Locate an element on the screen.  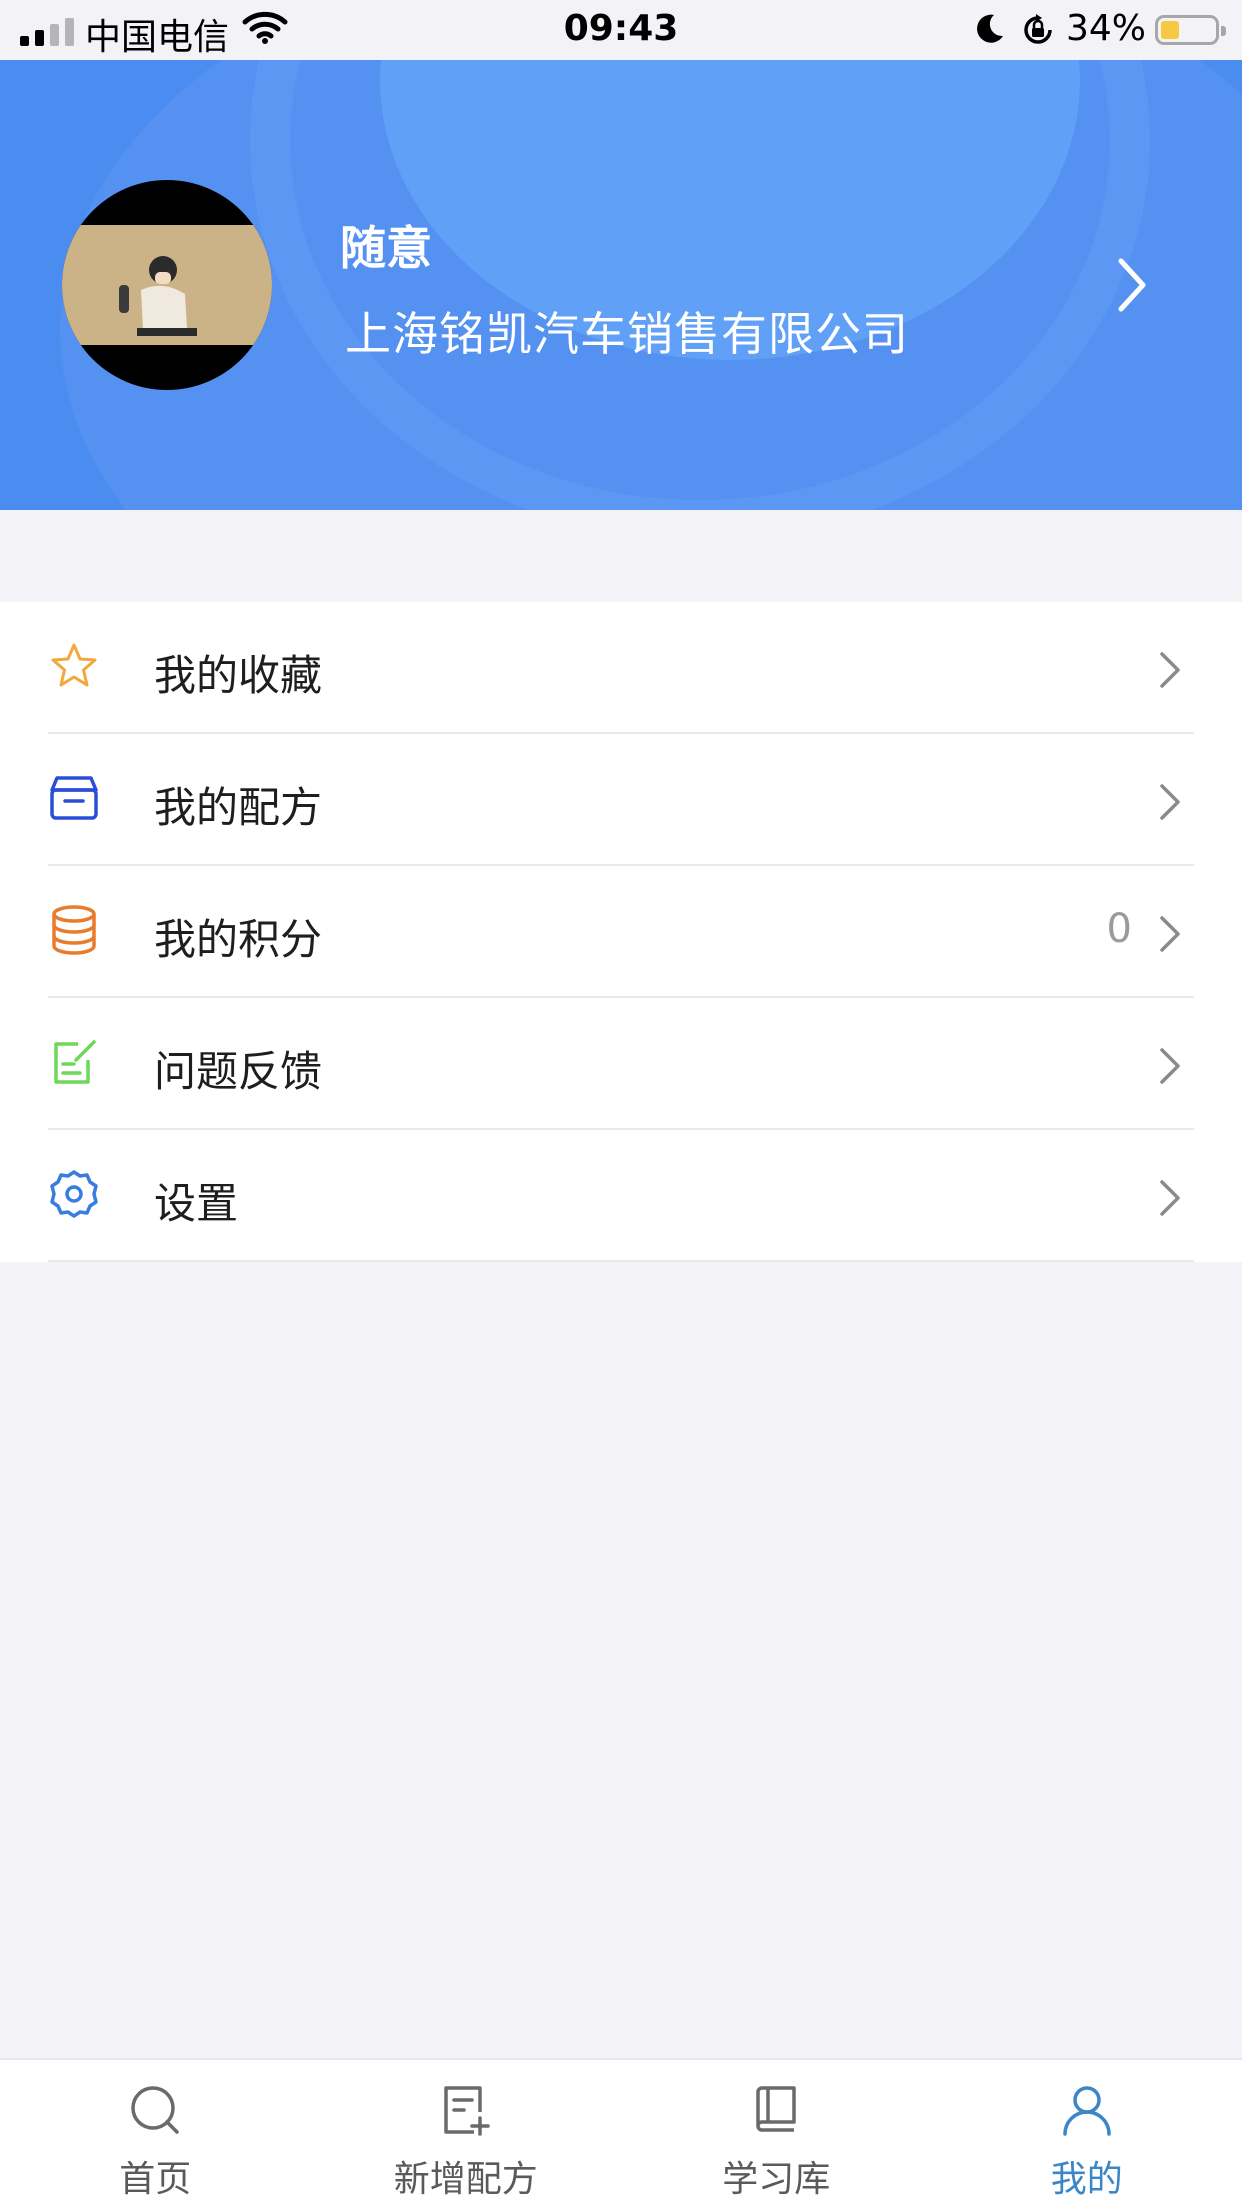
menu-item-favorites: 我的收藏 is located at coordinates (621, 668).